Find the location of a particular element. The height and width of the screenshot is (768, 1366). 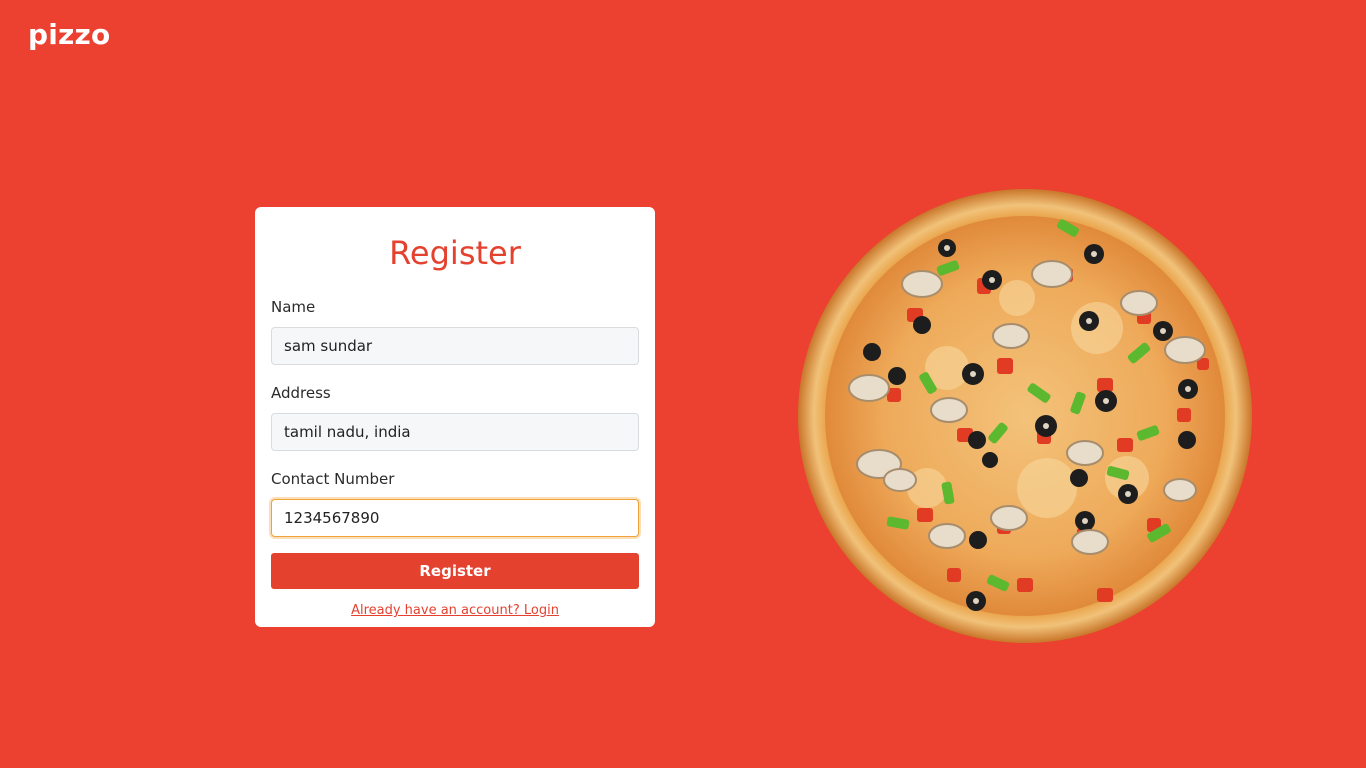

brand-logo: pizzo is located at coordinates (69, 34).